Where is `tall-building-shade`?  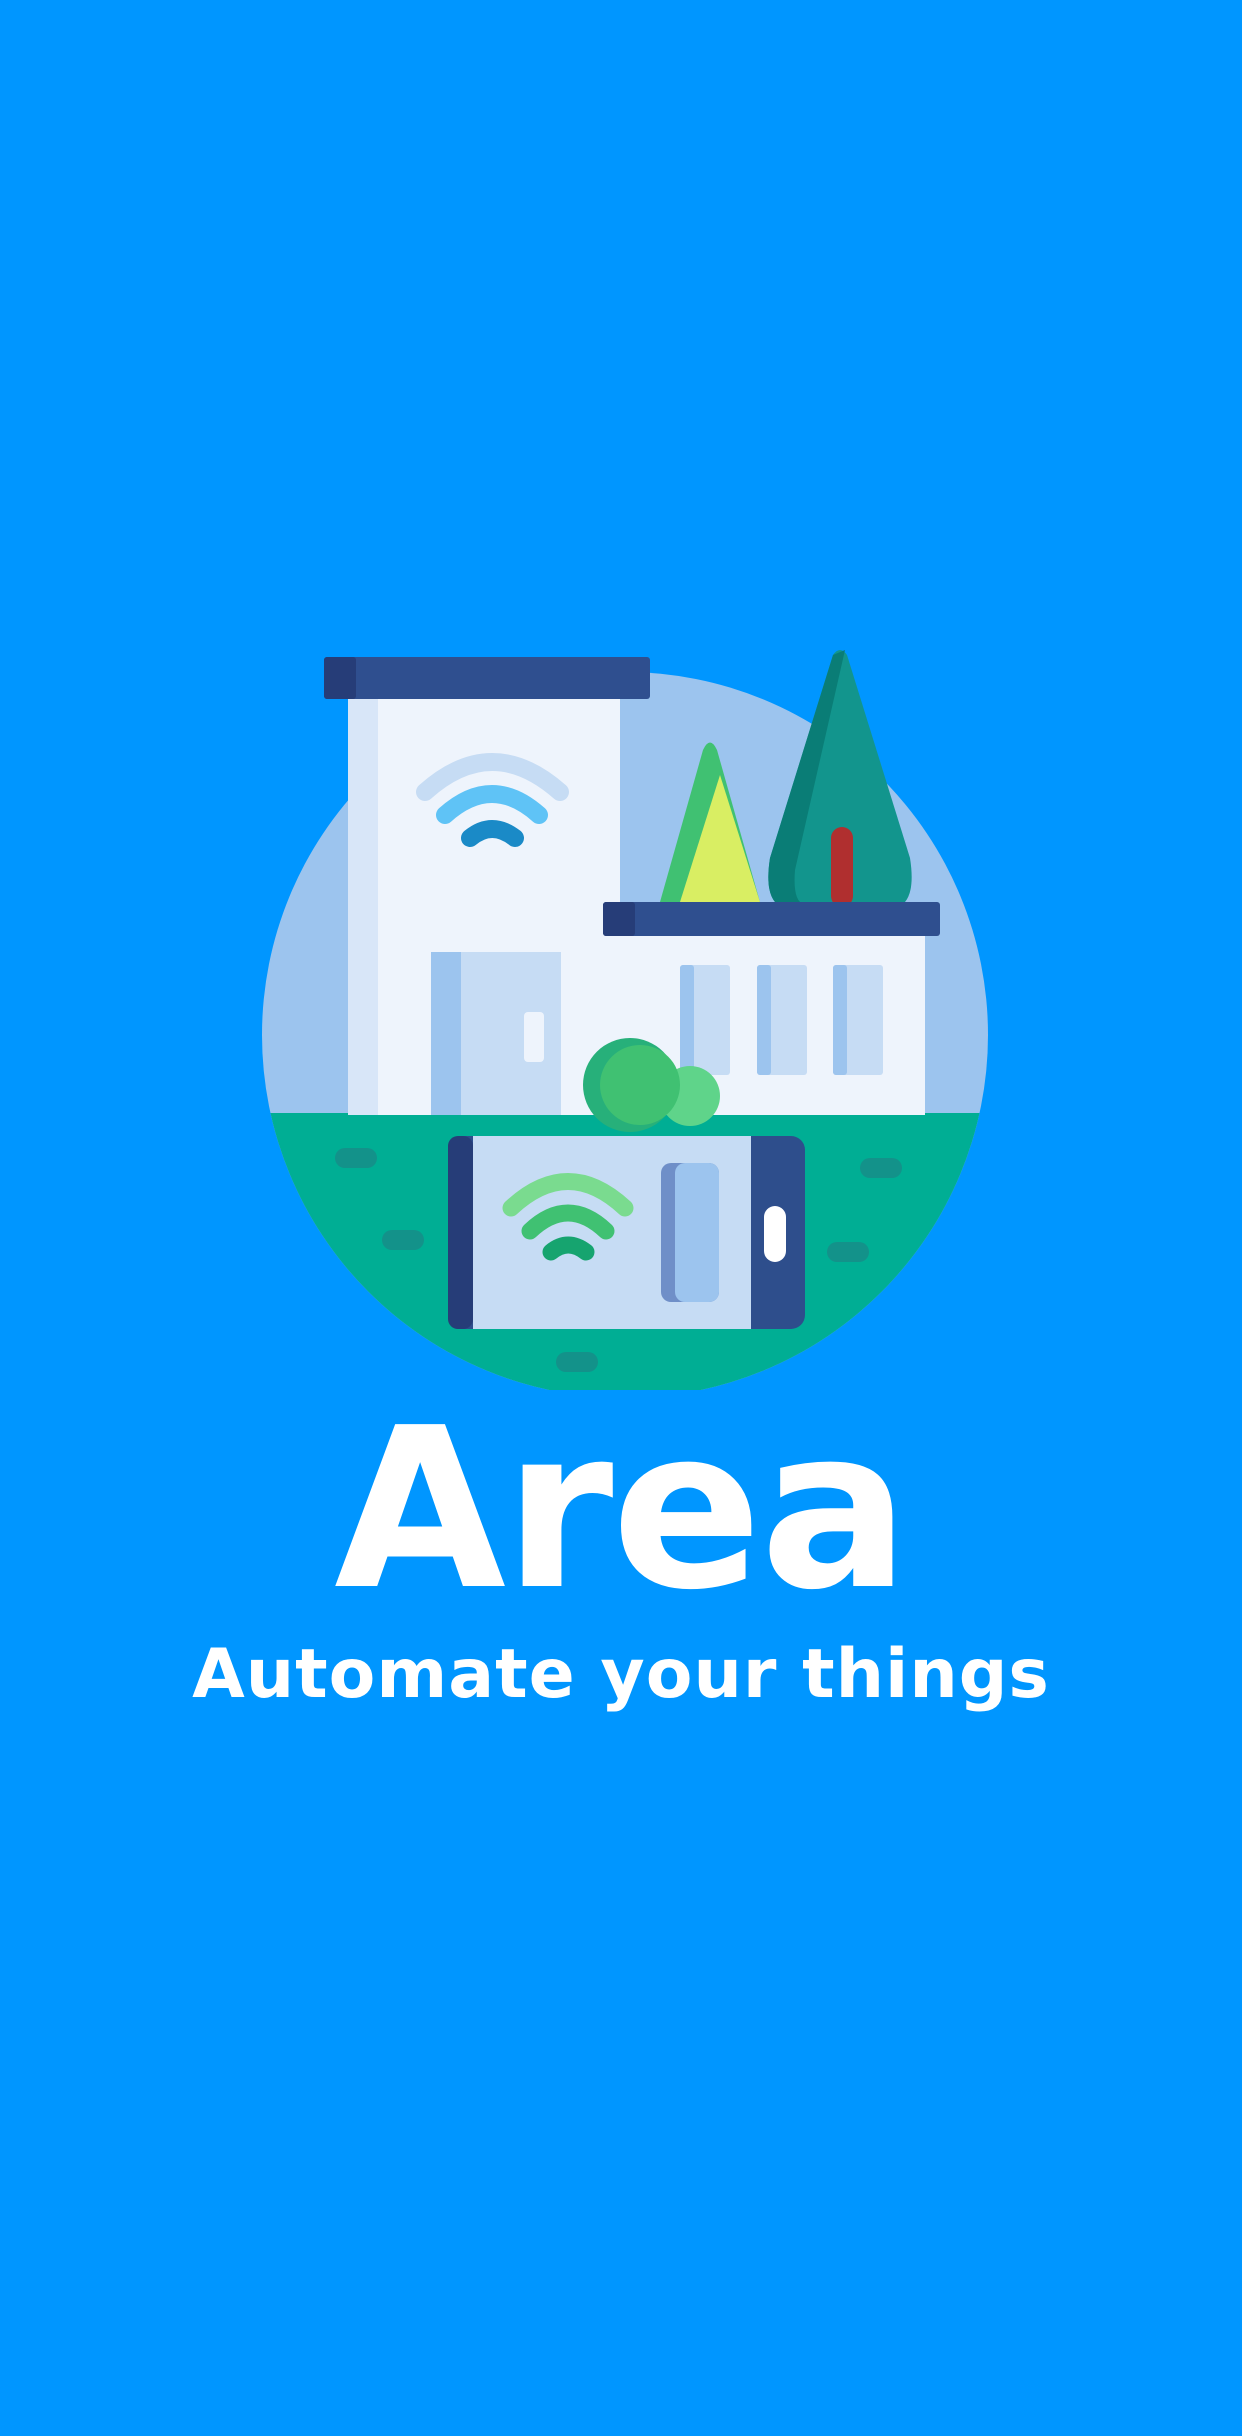 tall-building-shade is located at coordinates (363, 905).